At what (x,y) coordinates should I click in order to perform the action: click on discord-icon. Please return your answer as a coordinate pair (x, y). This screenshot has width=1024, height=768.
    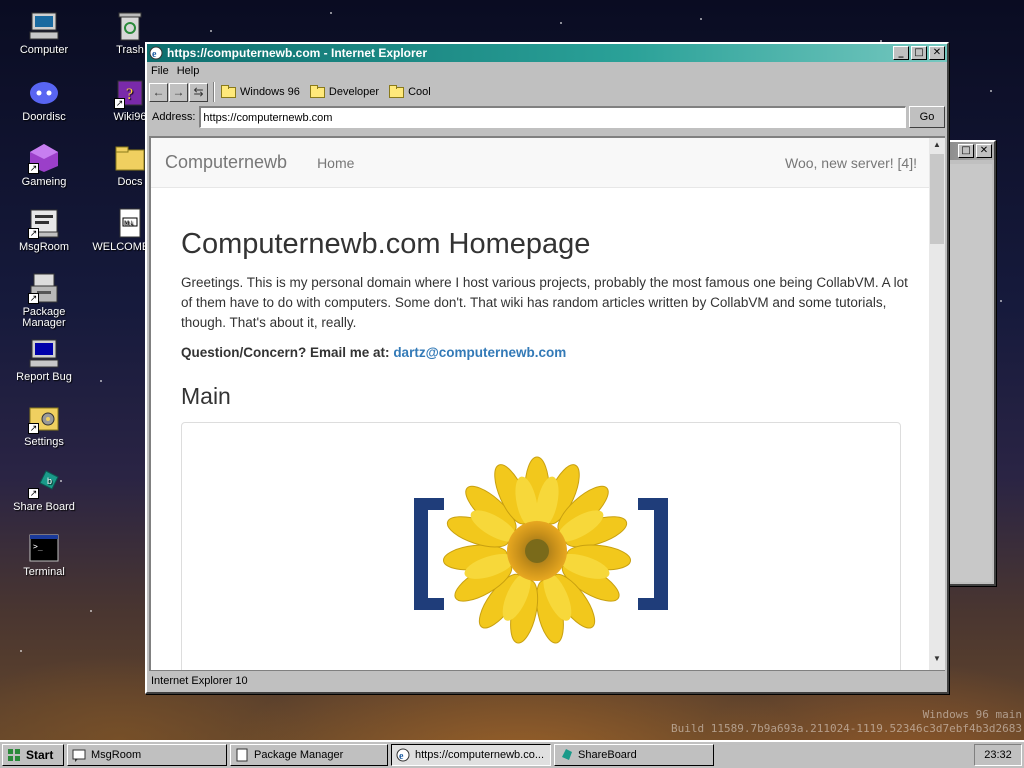
    Looking at the image, I should click on (44, 93).